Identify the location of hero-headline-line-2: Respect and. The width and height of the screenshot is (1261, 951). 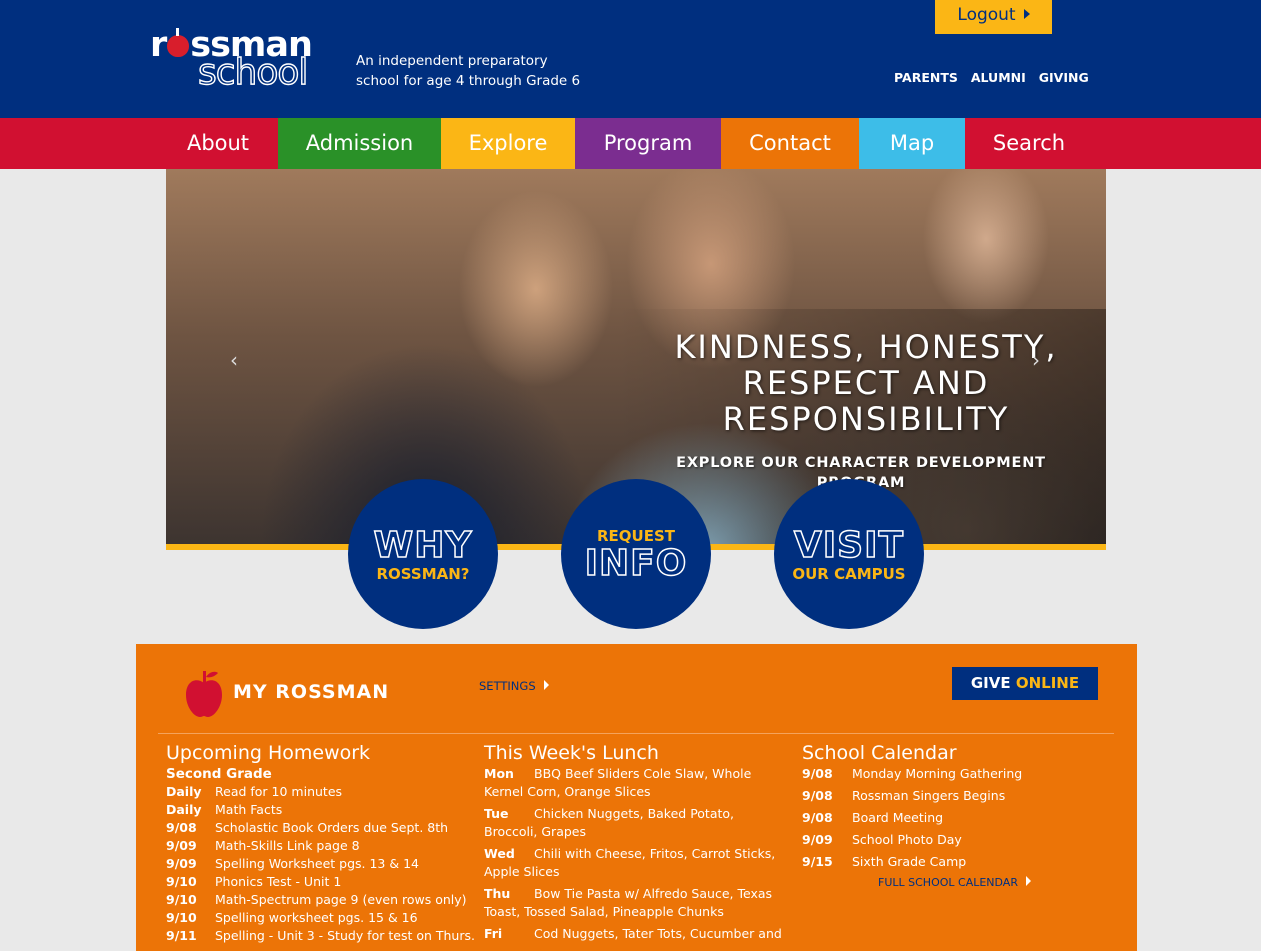
(866, 383).